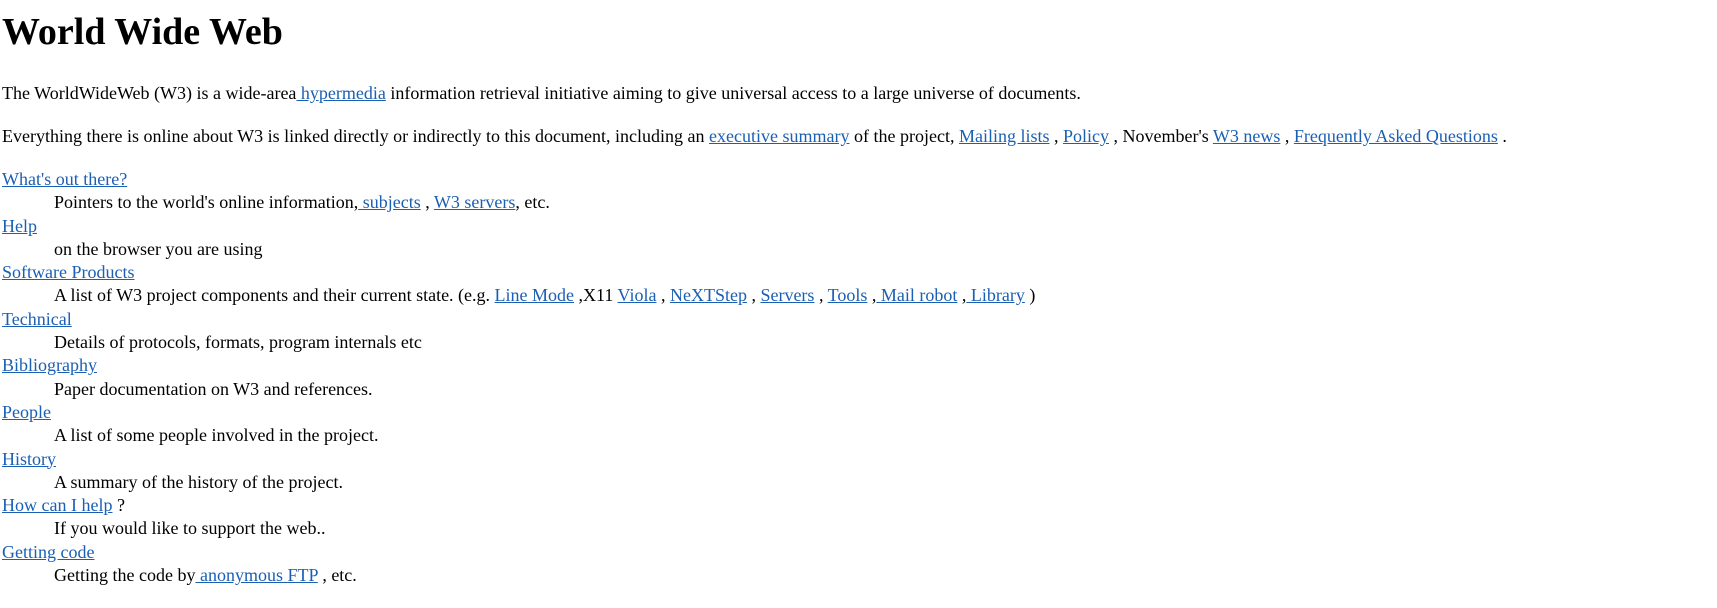  Describe the element at coordinates (518, 272) in the screenshot. I see `topic-term: Software Products` at that location.